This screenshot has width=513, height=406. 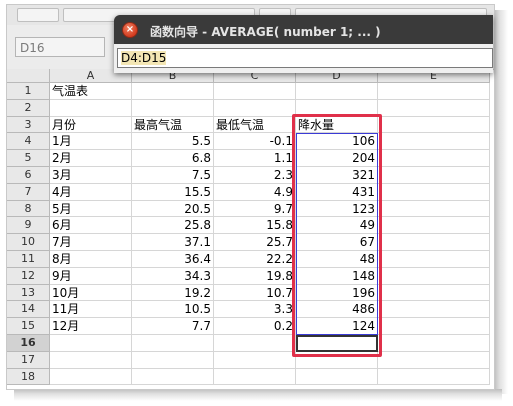 I want to click on cell-b4: 5.5, so click(x=173, y=142).